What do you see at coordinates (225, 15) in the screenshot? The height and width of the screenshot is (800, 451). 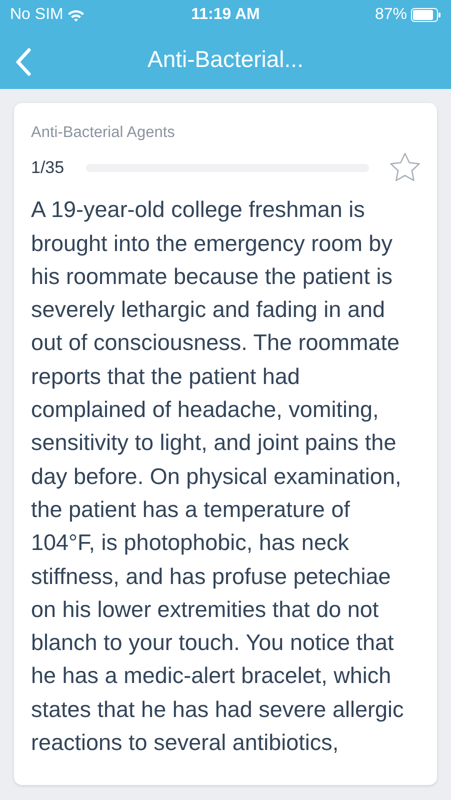 I see `clock-time: 11:19 AM` at bounding box center [225, 15].